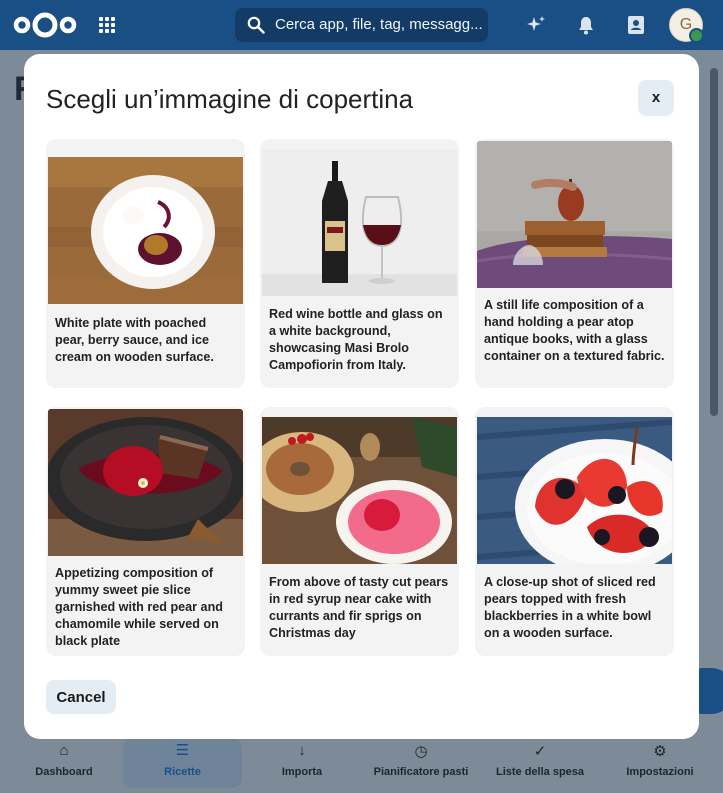 The height and width of the screenshot is (793, 723). I want to click on apps-grid-icon, so click(107, 25).